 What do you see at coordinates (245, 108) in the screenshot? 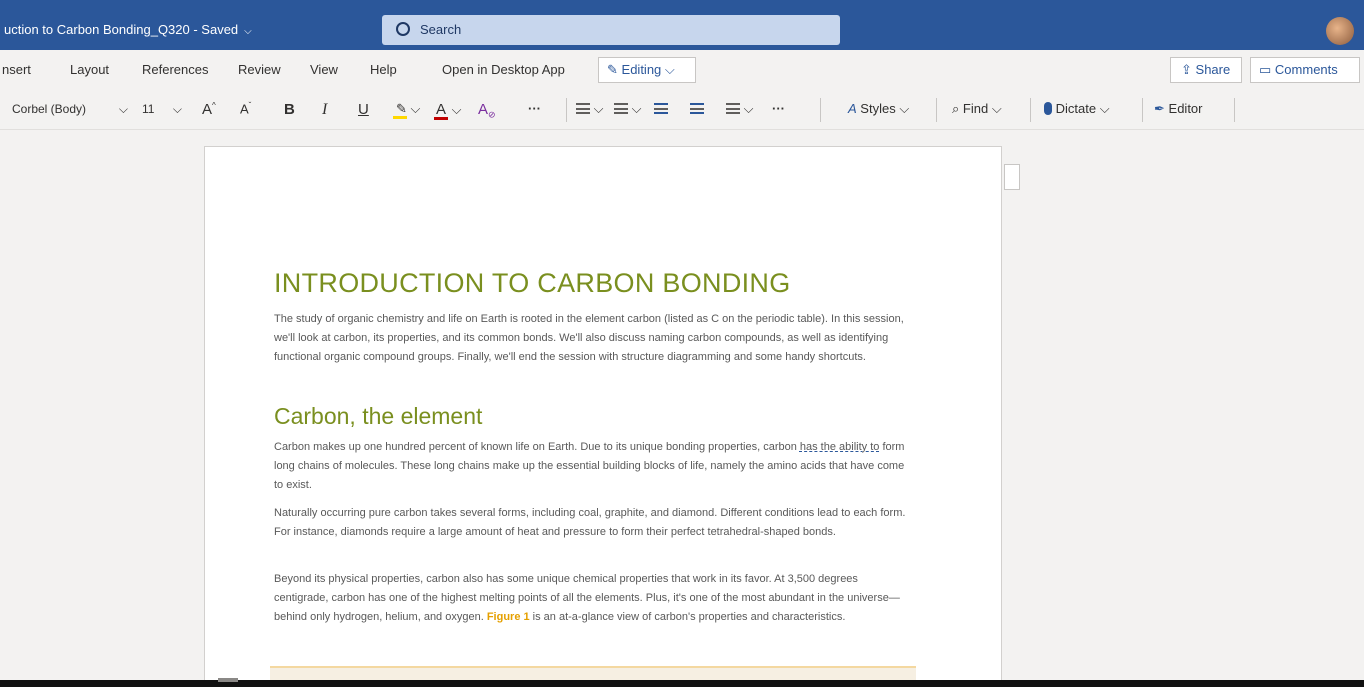
I see `shrink-font-button: Aˇ` at bounding box center [245, 108].